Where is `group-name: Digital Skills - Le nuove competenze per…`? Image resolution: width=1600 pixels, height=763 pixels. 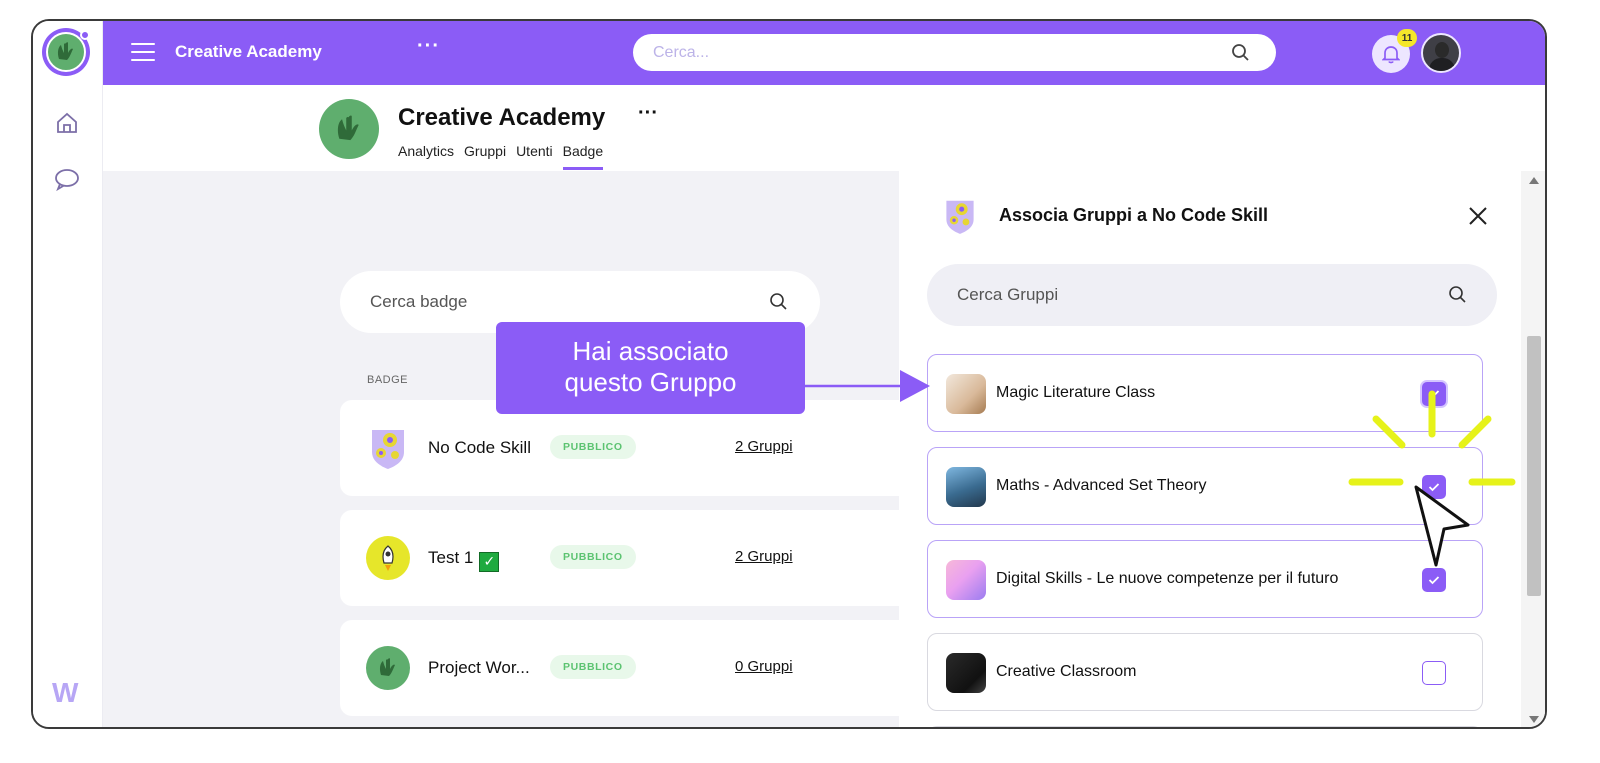 group-name: Digital Skills - Le nuove competenze per… is located at coordinates (1167, 578).